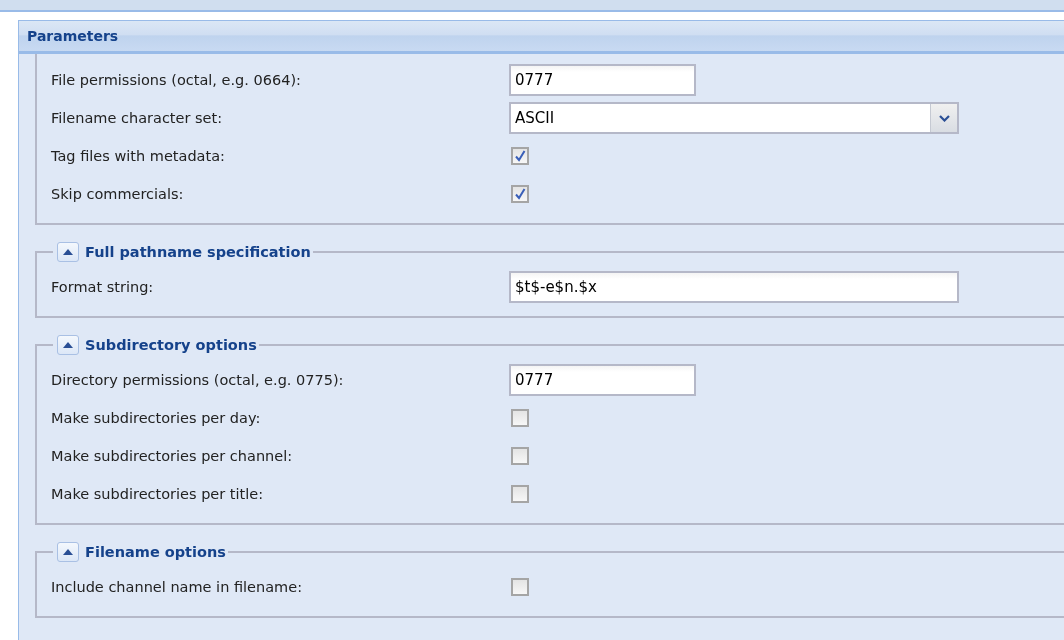 The height and width of the screenshot is (640, 1064). I want to click on field-label: Include channel name in filename:, so click(177, 587).